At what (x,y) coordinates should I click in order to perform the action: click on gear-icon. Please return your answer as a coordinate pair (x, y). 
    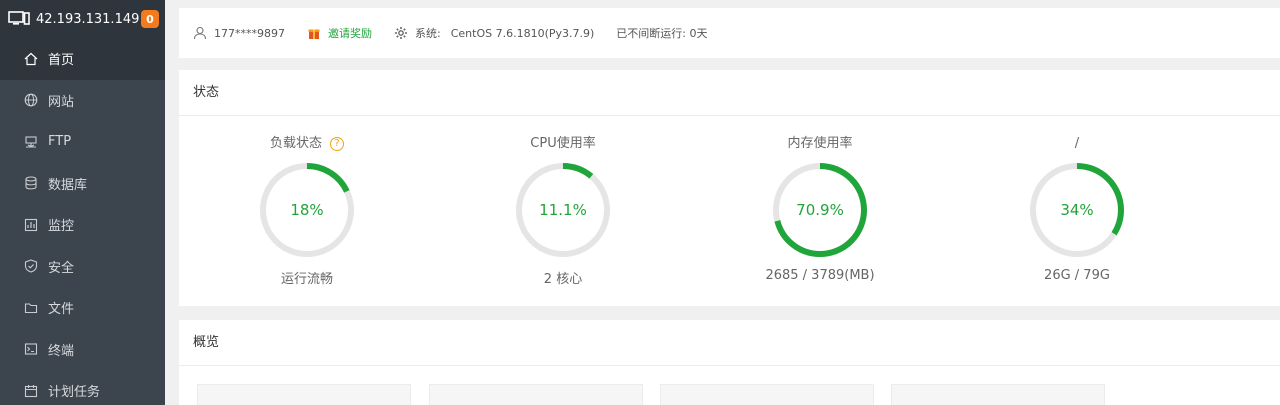
    Looking at the image, I should click on (401, 33).